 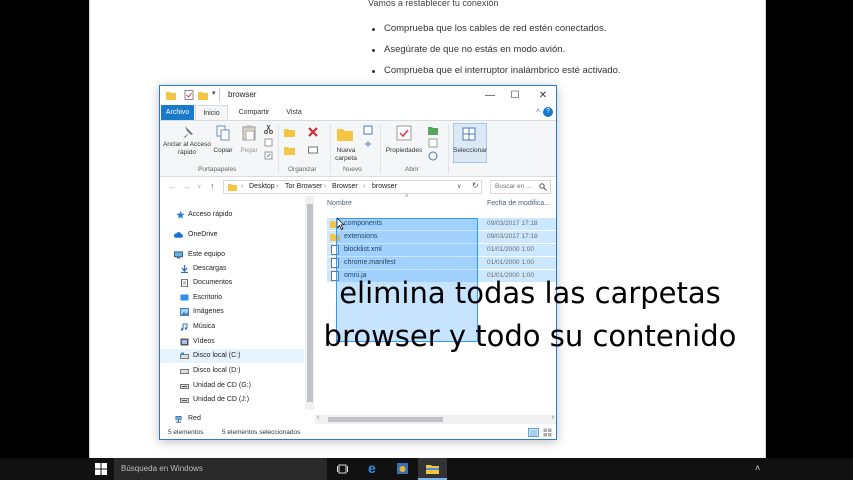 I want to click on pin-quick-access-button: Anclar al Acceso rápido, so click(x=187, y=149).